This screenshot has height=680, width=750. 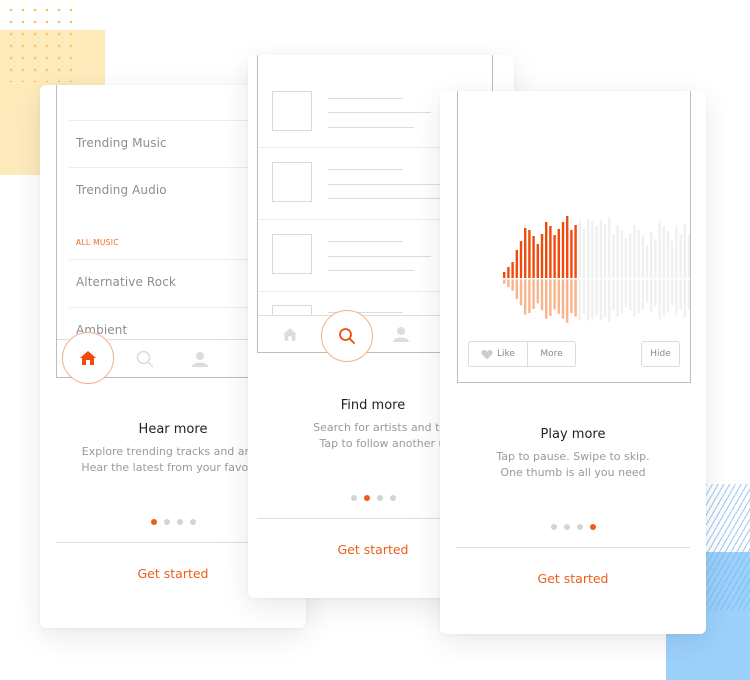 I want to click on search-icon, so click(x=145, y=358).